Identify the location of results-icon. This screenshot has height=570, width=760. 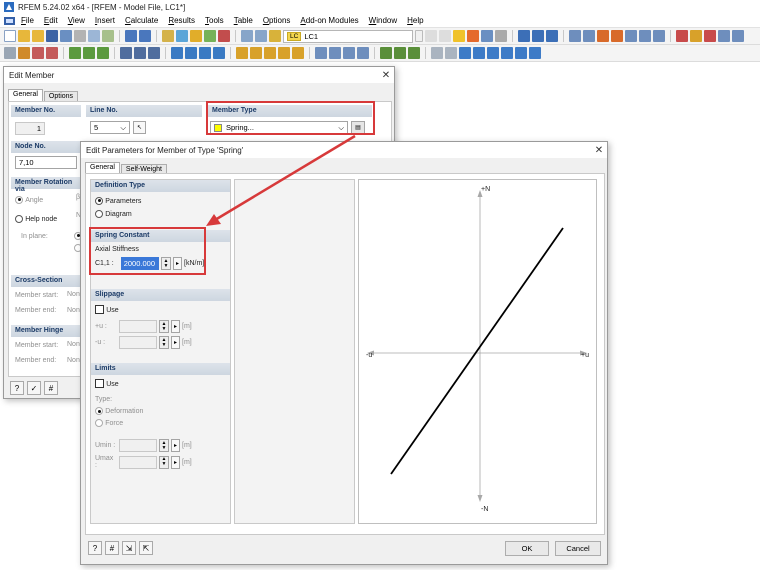
(210, 36).